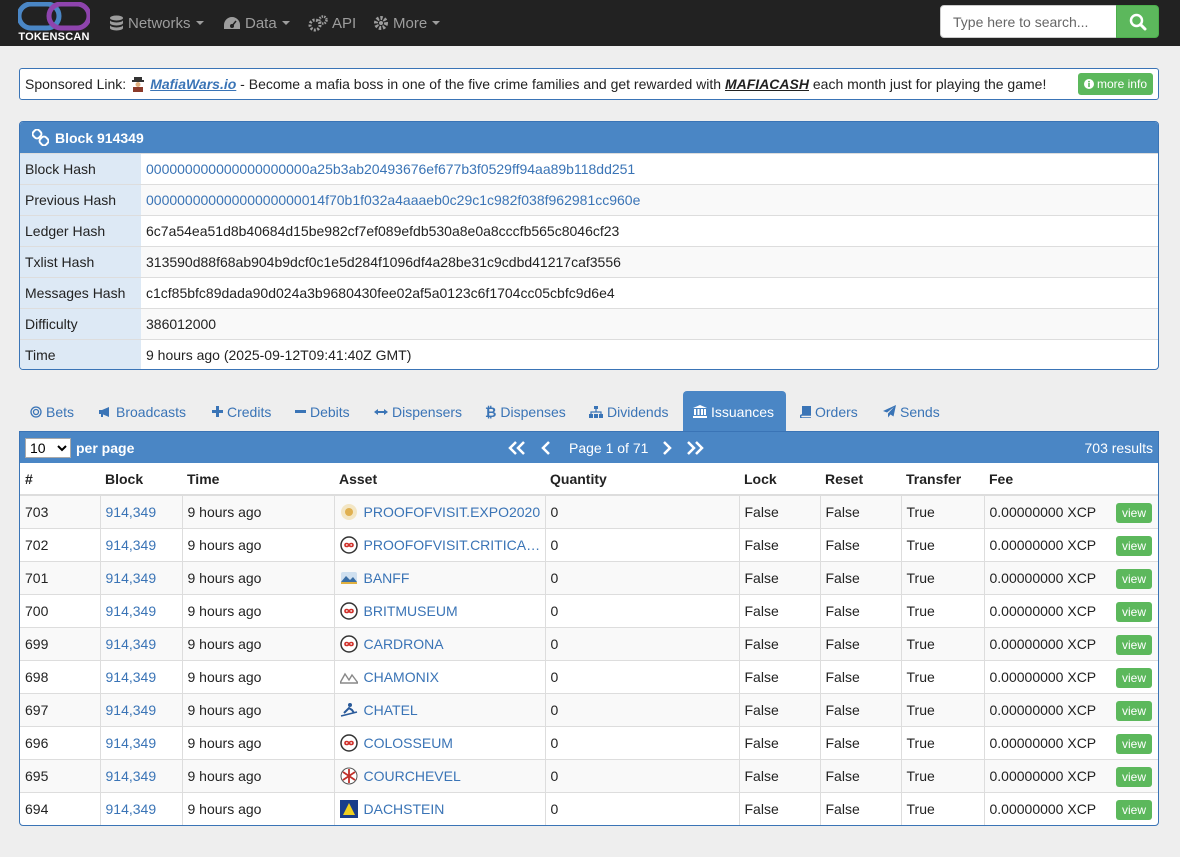 The width and height of the screenshot is (1180, 857). What do you see at coordinates (411, 611) in the screenshot?
I see `asset-link: BRITMUSEUM` at bounding box center [411, 611].